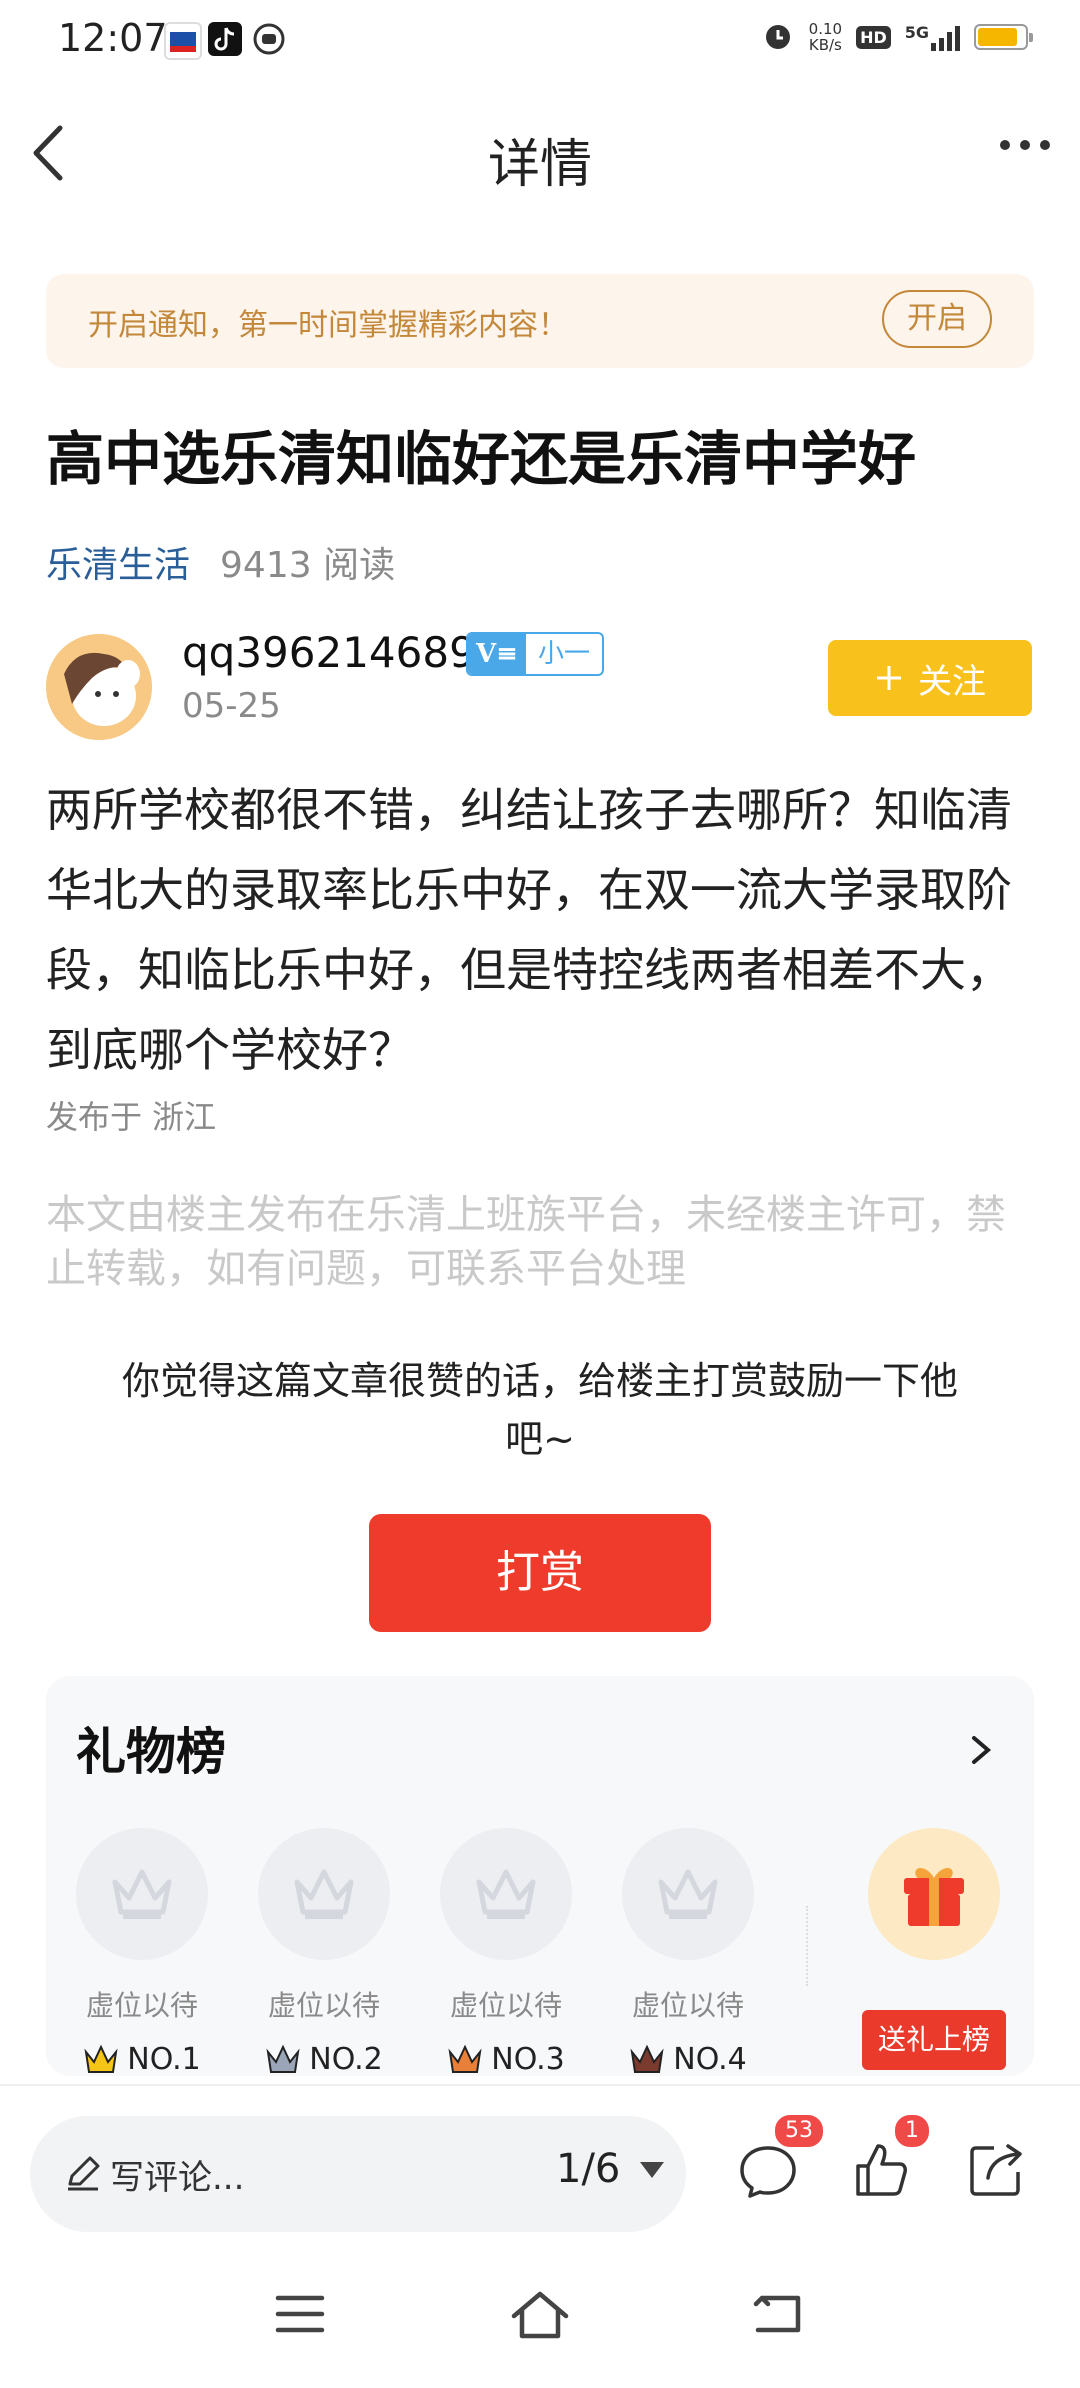 This screenshot has height=2388, width=1080. Describe the element at coordinates (131, 1117) in the screenshot. I see `post-location: 发布于 浙江` at that location.